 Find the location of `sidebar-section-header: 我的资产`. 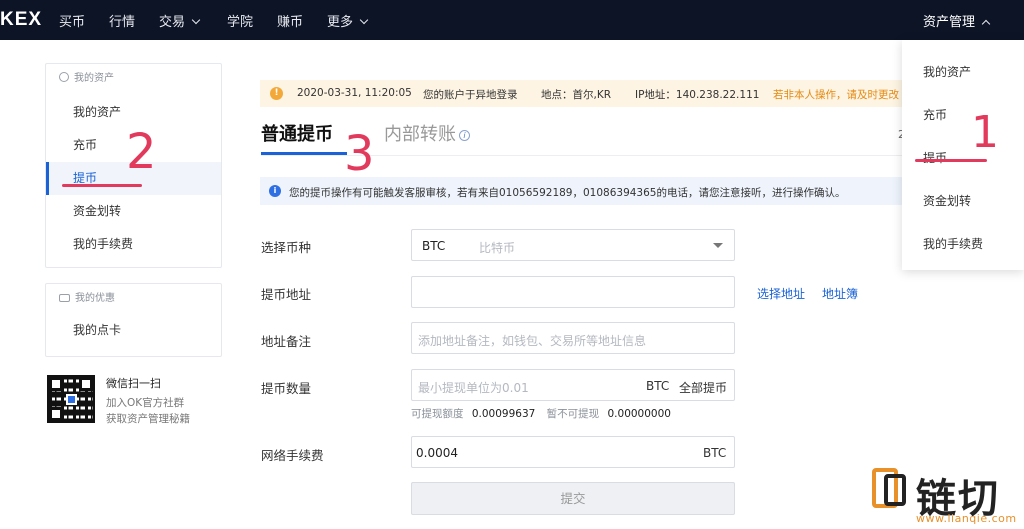

sidebar-section-header: 我的资产 is located at coordinates (133, 79).